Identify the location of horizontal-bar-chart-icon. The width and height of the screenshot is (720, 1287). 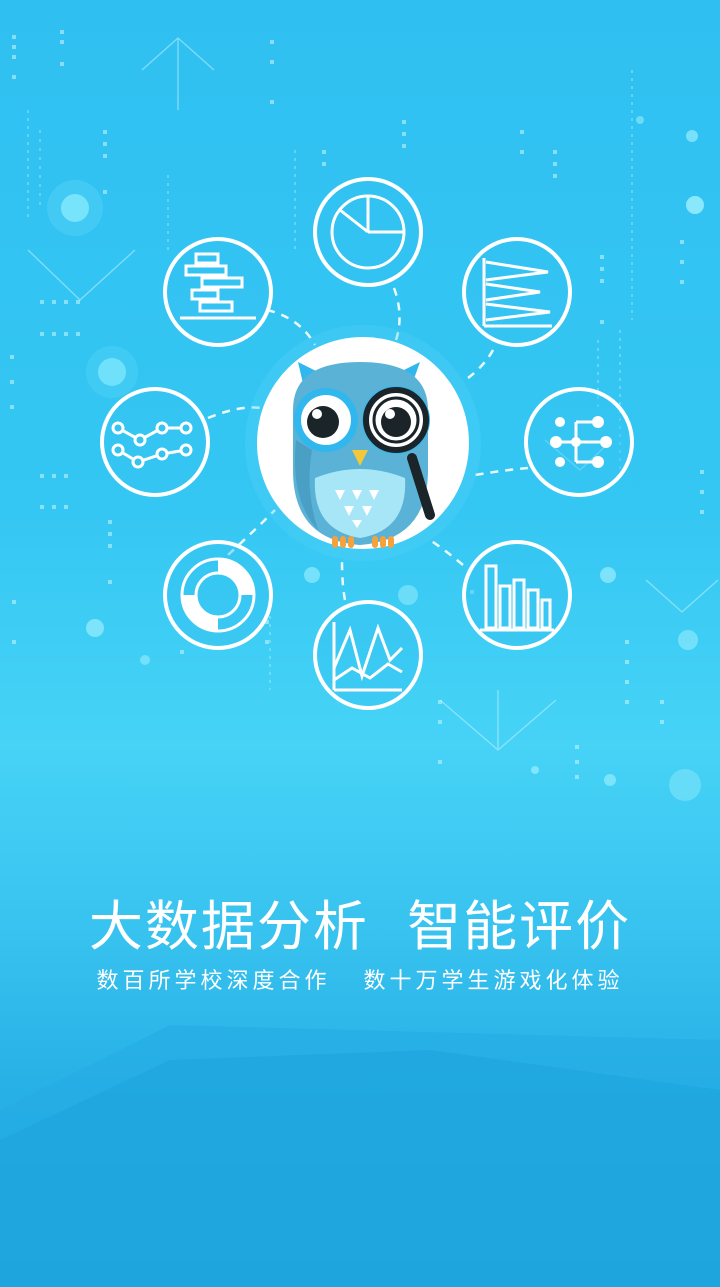
(218, 292).